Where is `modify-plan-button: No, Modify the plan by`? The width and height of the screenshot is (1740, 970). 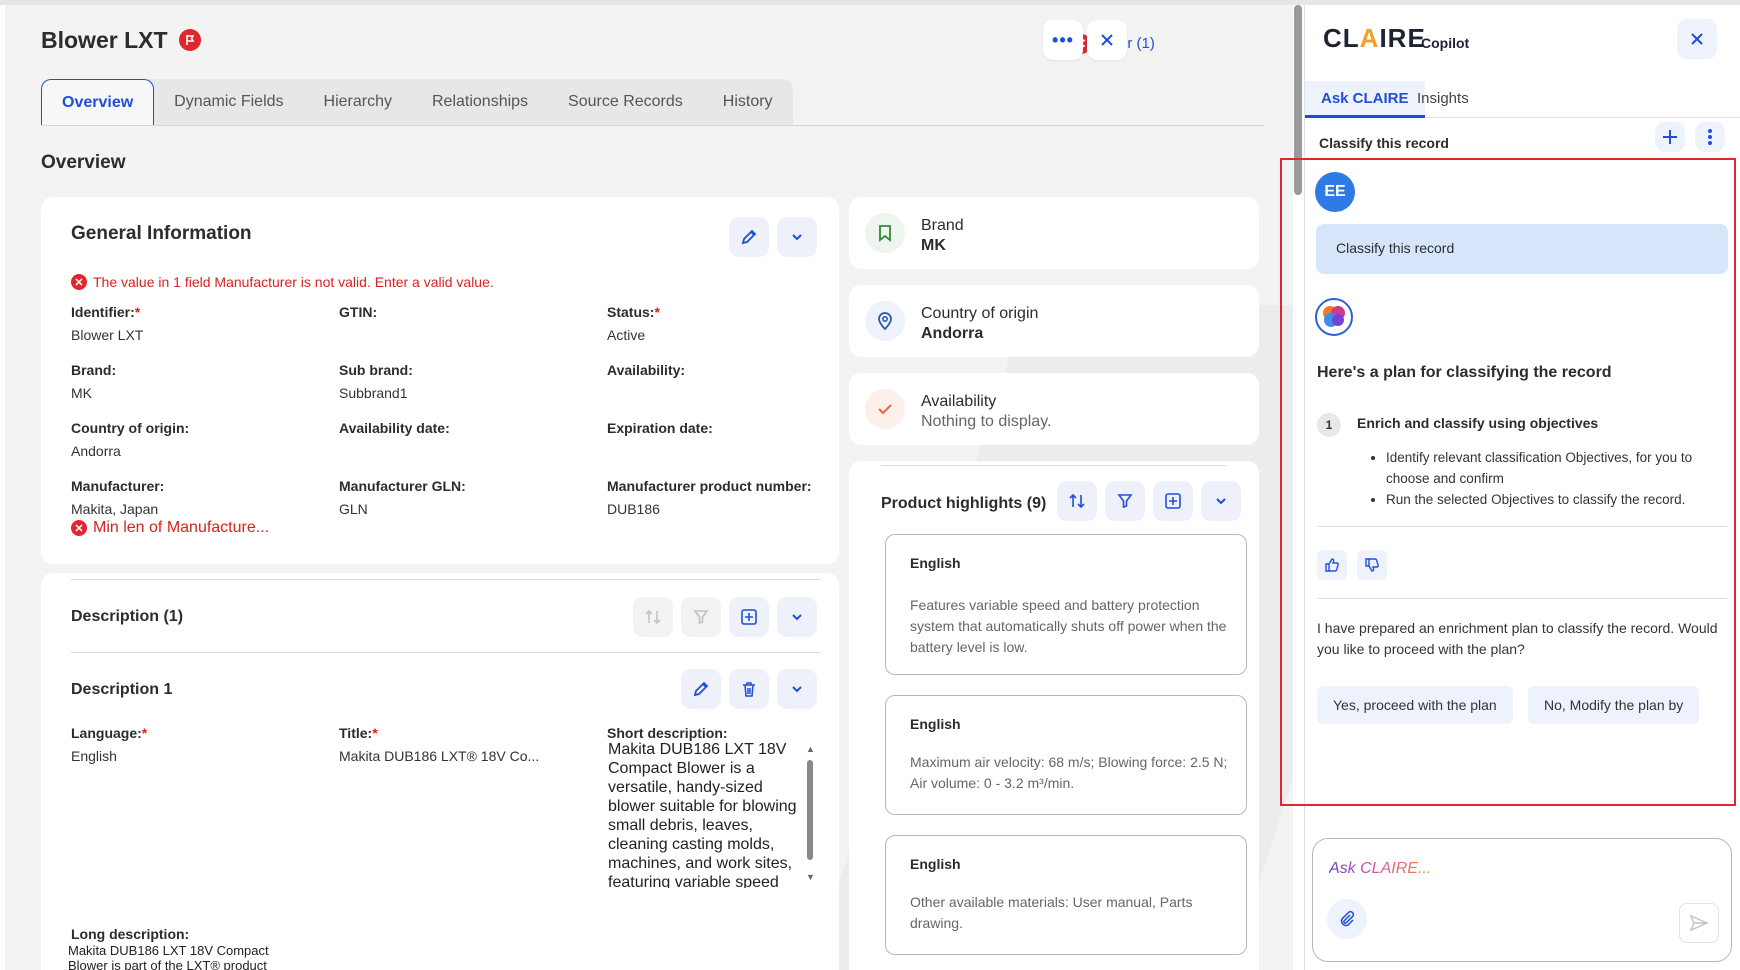 modify-plan-button: No, Modify the plan by is located at coordinates (1614, 705).